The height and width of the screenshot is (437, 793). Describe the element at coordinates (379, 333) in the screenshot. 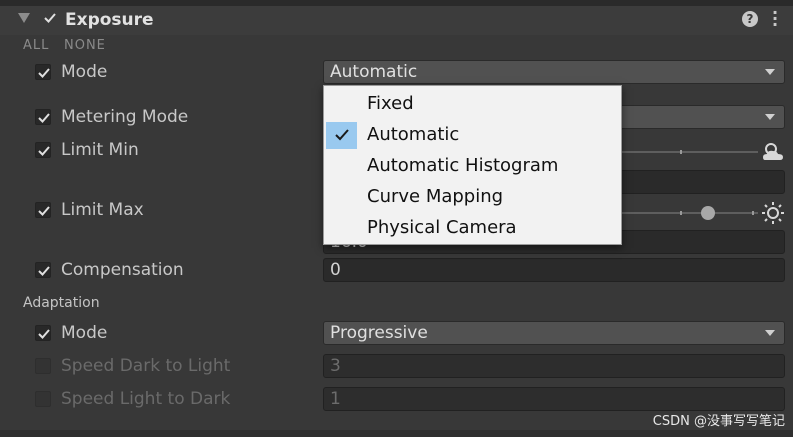

I see `adaptation-mode-value: Progressive` at that location.